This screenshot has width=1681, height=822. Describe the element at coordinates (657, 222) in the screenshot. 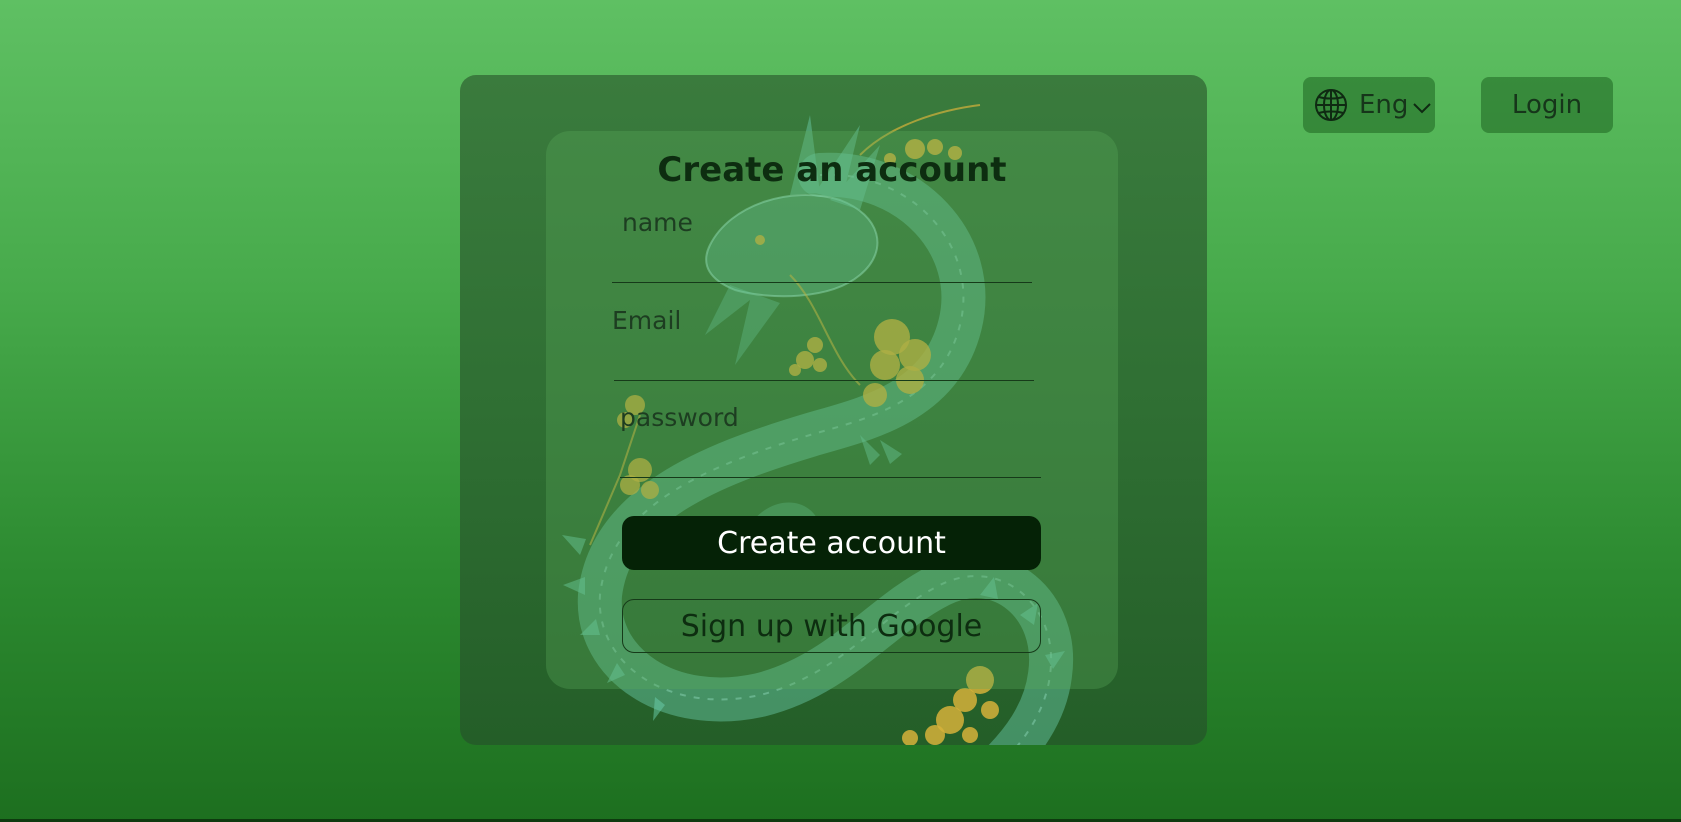

I see `name-label: name` at that location.